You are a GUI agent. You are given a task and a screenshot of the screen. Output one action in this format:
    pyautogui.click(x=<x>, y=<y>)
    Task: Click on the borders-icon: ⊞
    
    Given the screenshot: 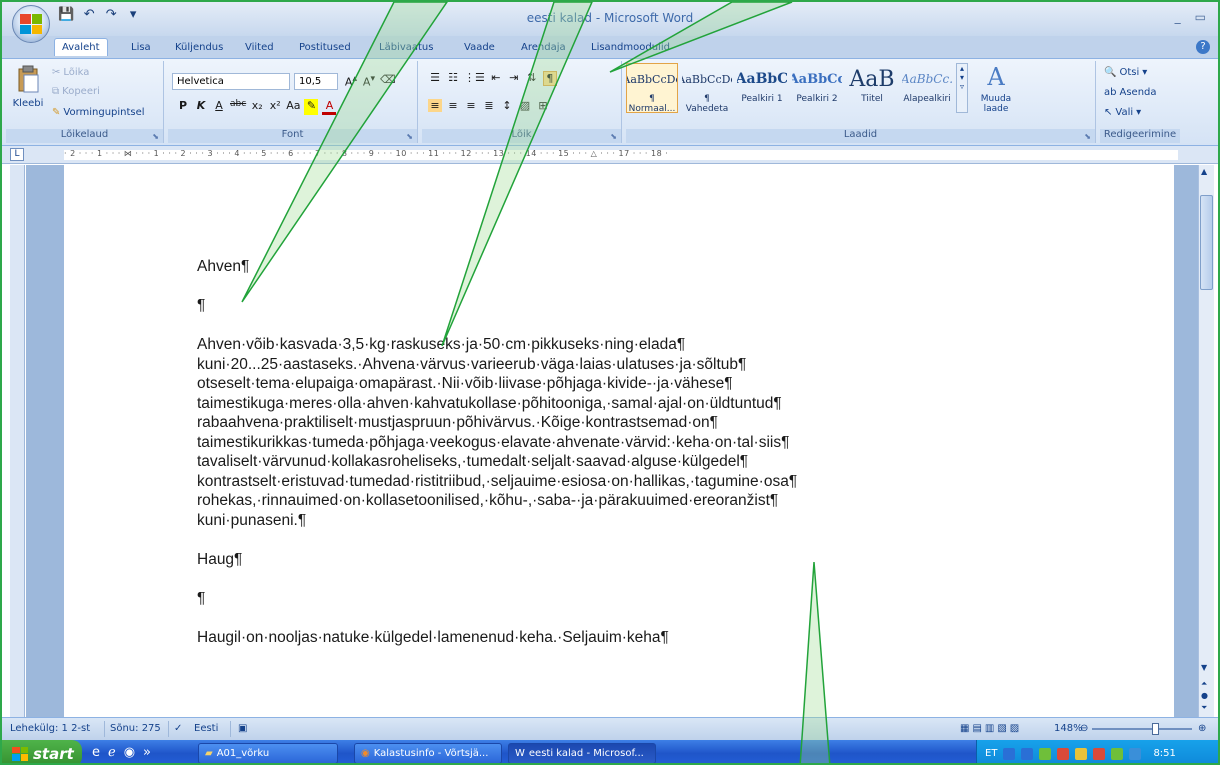 What is the action you would take?
    pyautogui.click(x=543, y=105)
    